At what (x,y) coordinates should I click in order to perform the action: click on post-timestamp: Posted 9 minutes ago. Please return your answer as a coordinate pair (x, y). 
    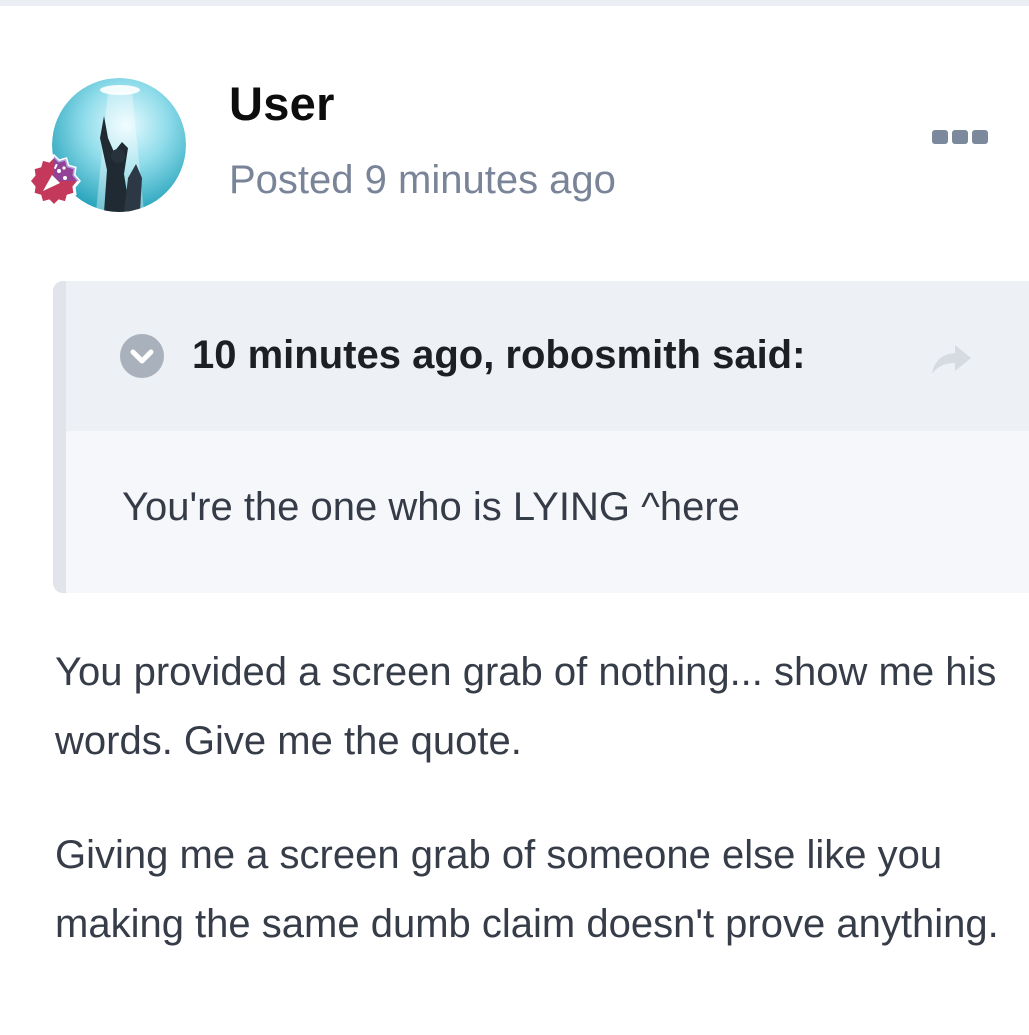
    Looking at the image, I should click on (422, 180).